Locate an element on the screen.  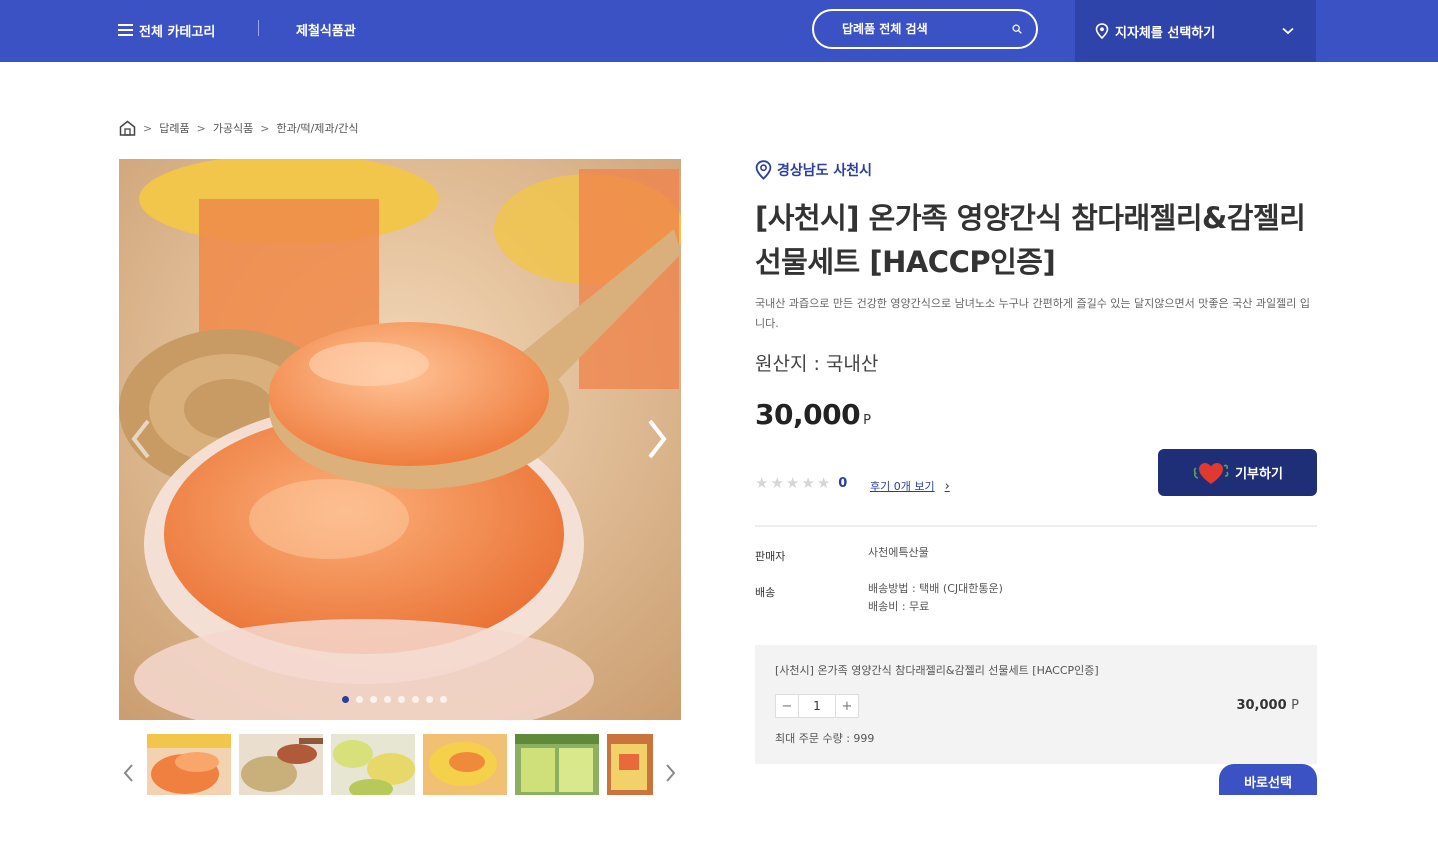
chevron-right-icon: › is located at coordinates (947, 486).